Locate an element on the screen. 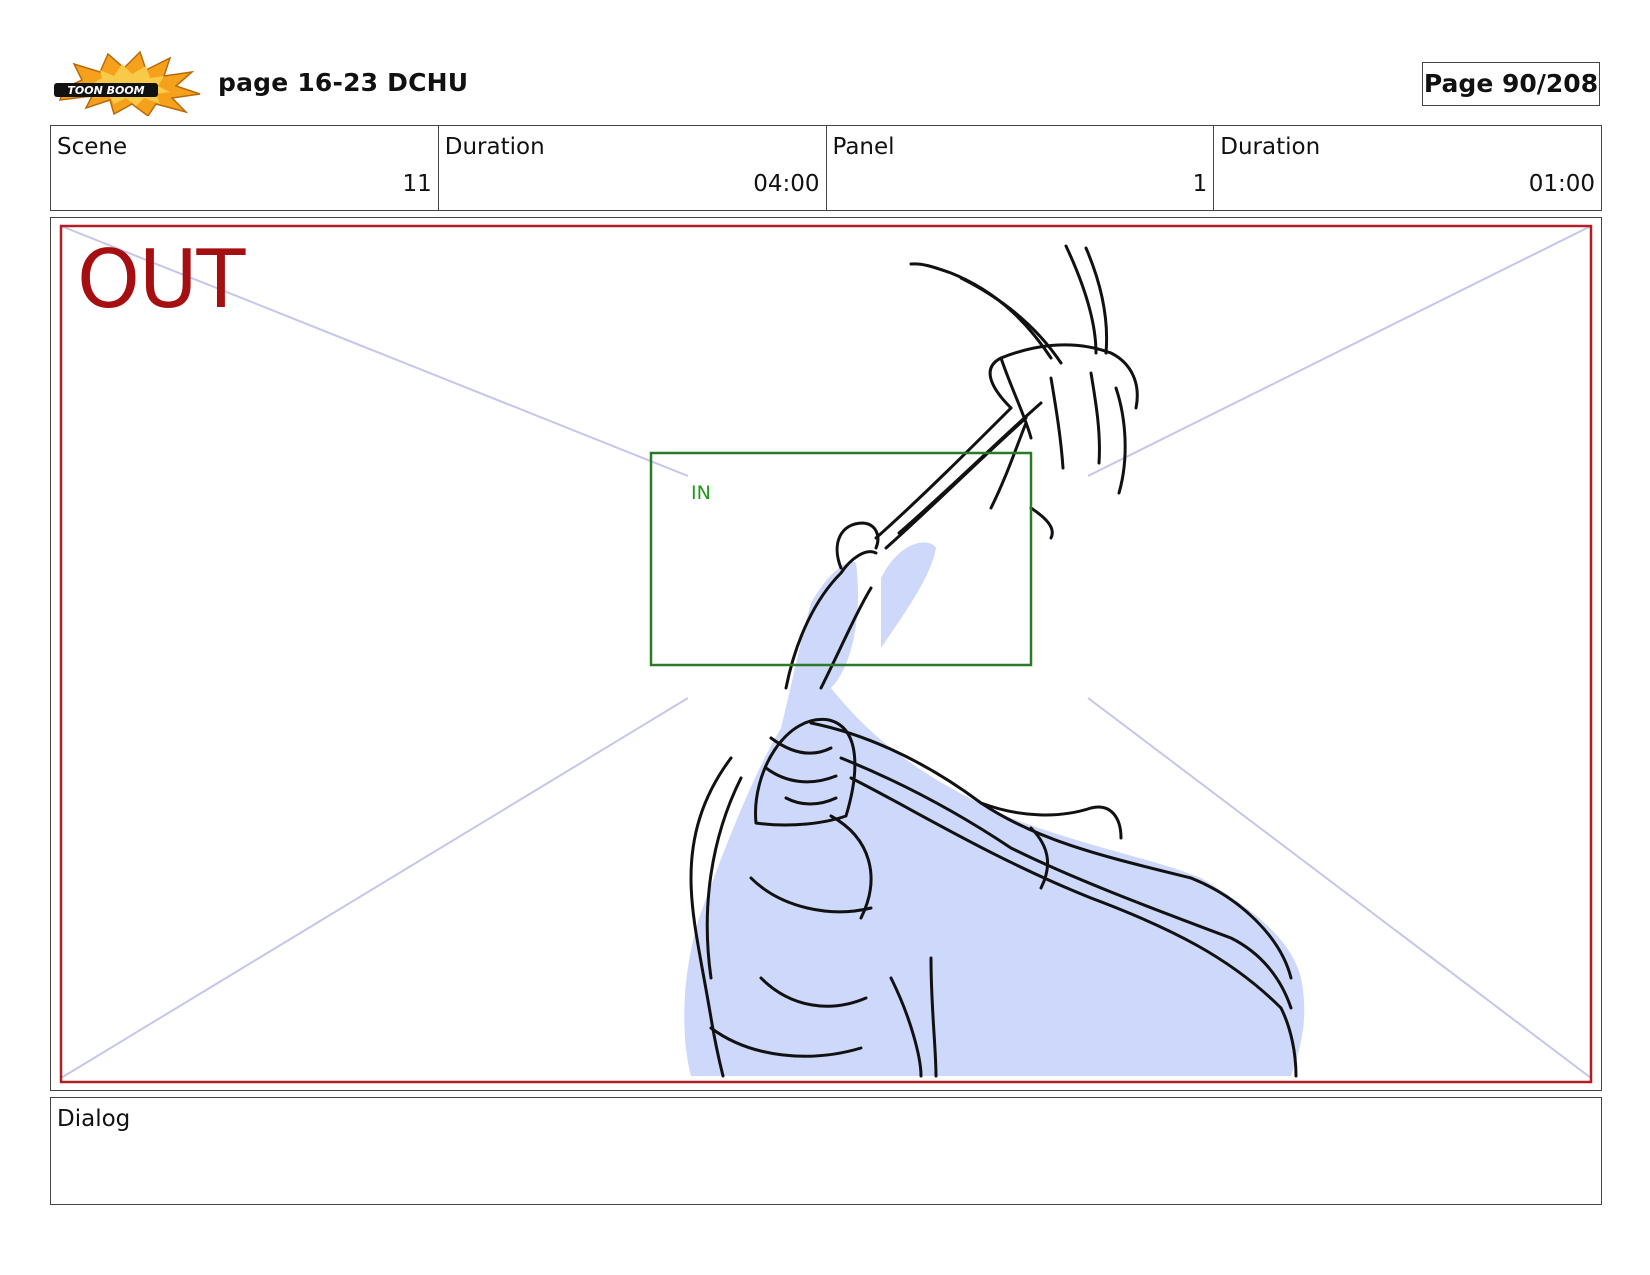 The height and width of the screenshot is (1275, 1650). toonboom-logo: TOON BOOM is located at coordinates (127, 84).